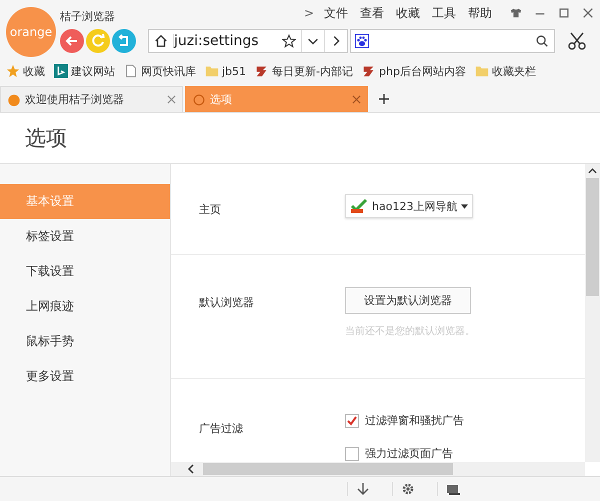 This screenshot has width=600, height=501. I want to click on vertical-scrollbar, so click(592, 313).